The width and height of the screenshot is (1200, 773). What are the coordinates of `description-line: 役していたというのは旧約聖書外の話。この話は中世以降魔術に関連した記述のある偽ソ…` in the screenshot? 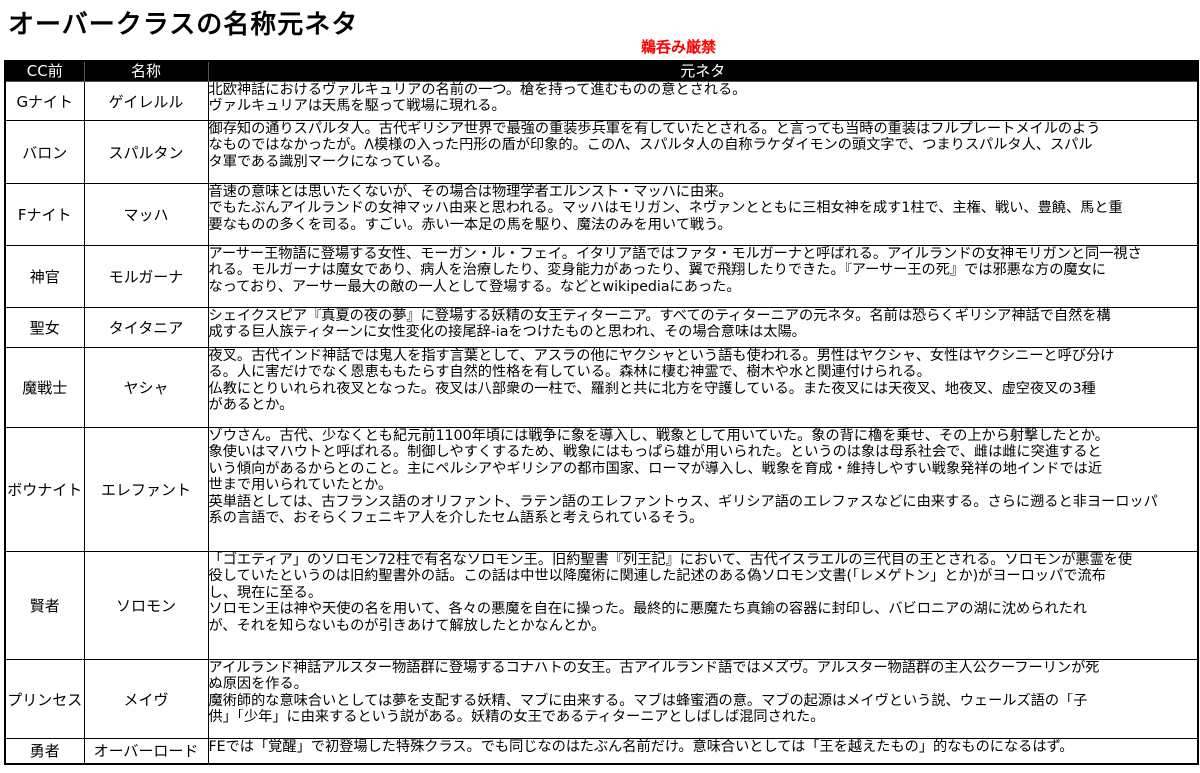 It's located at (657, 576).